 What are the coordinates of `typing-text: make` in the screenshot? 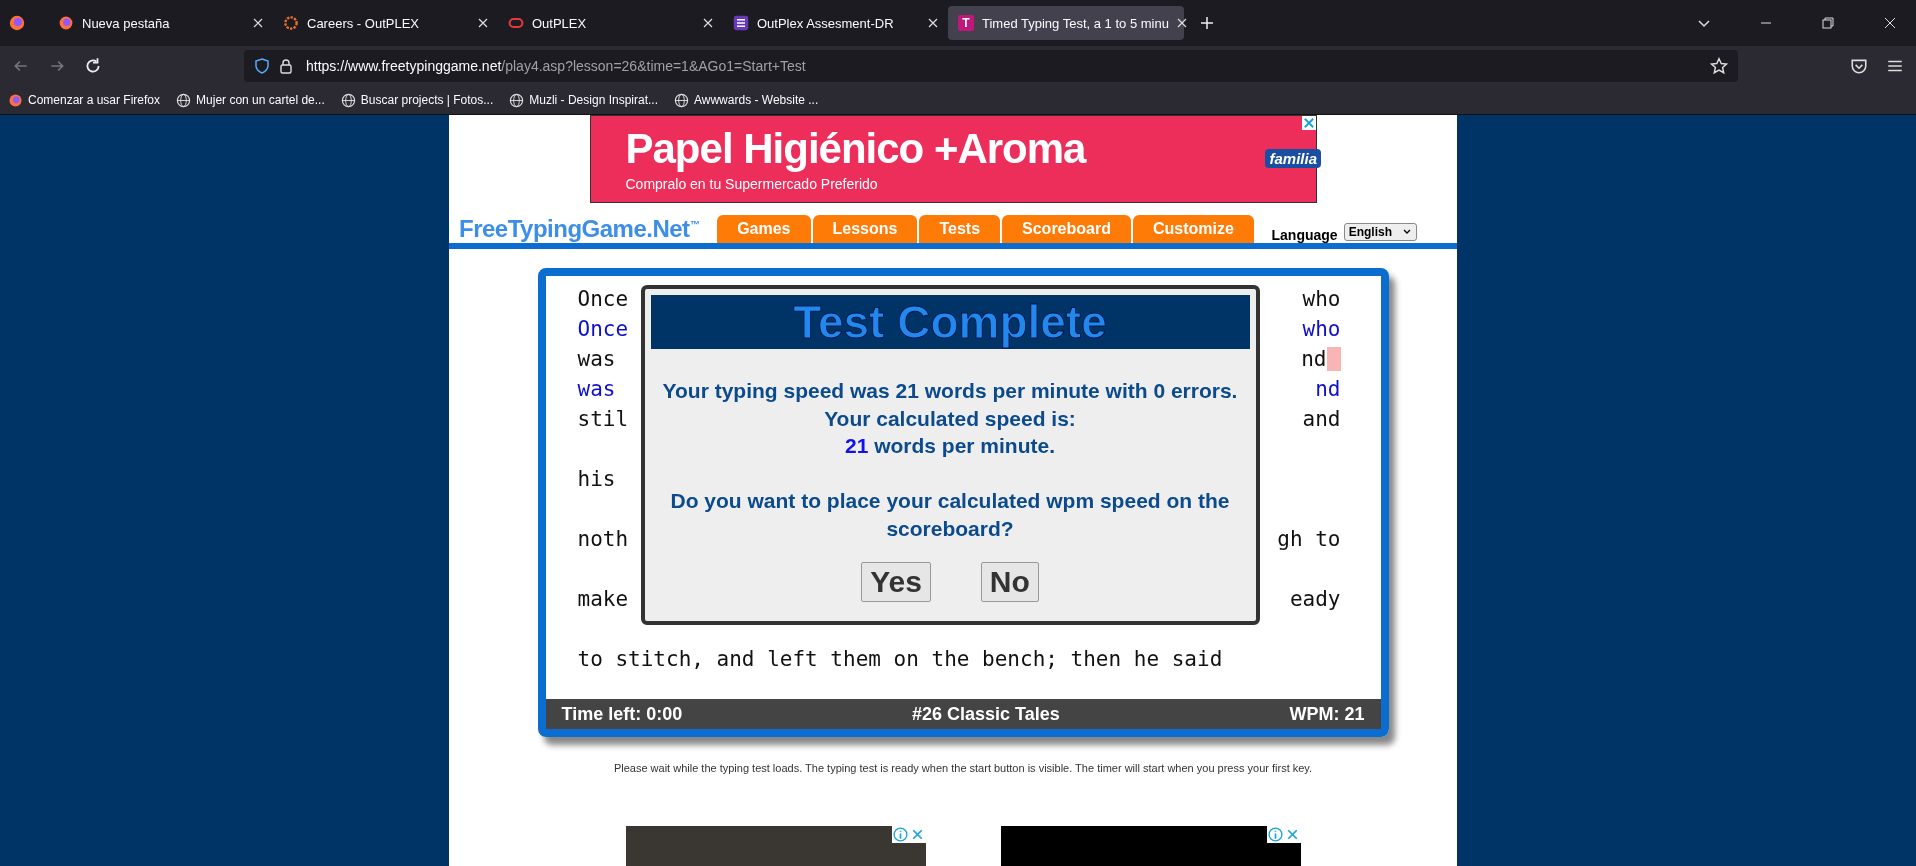 It's located at (603, 600).